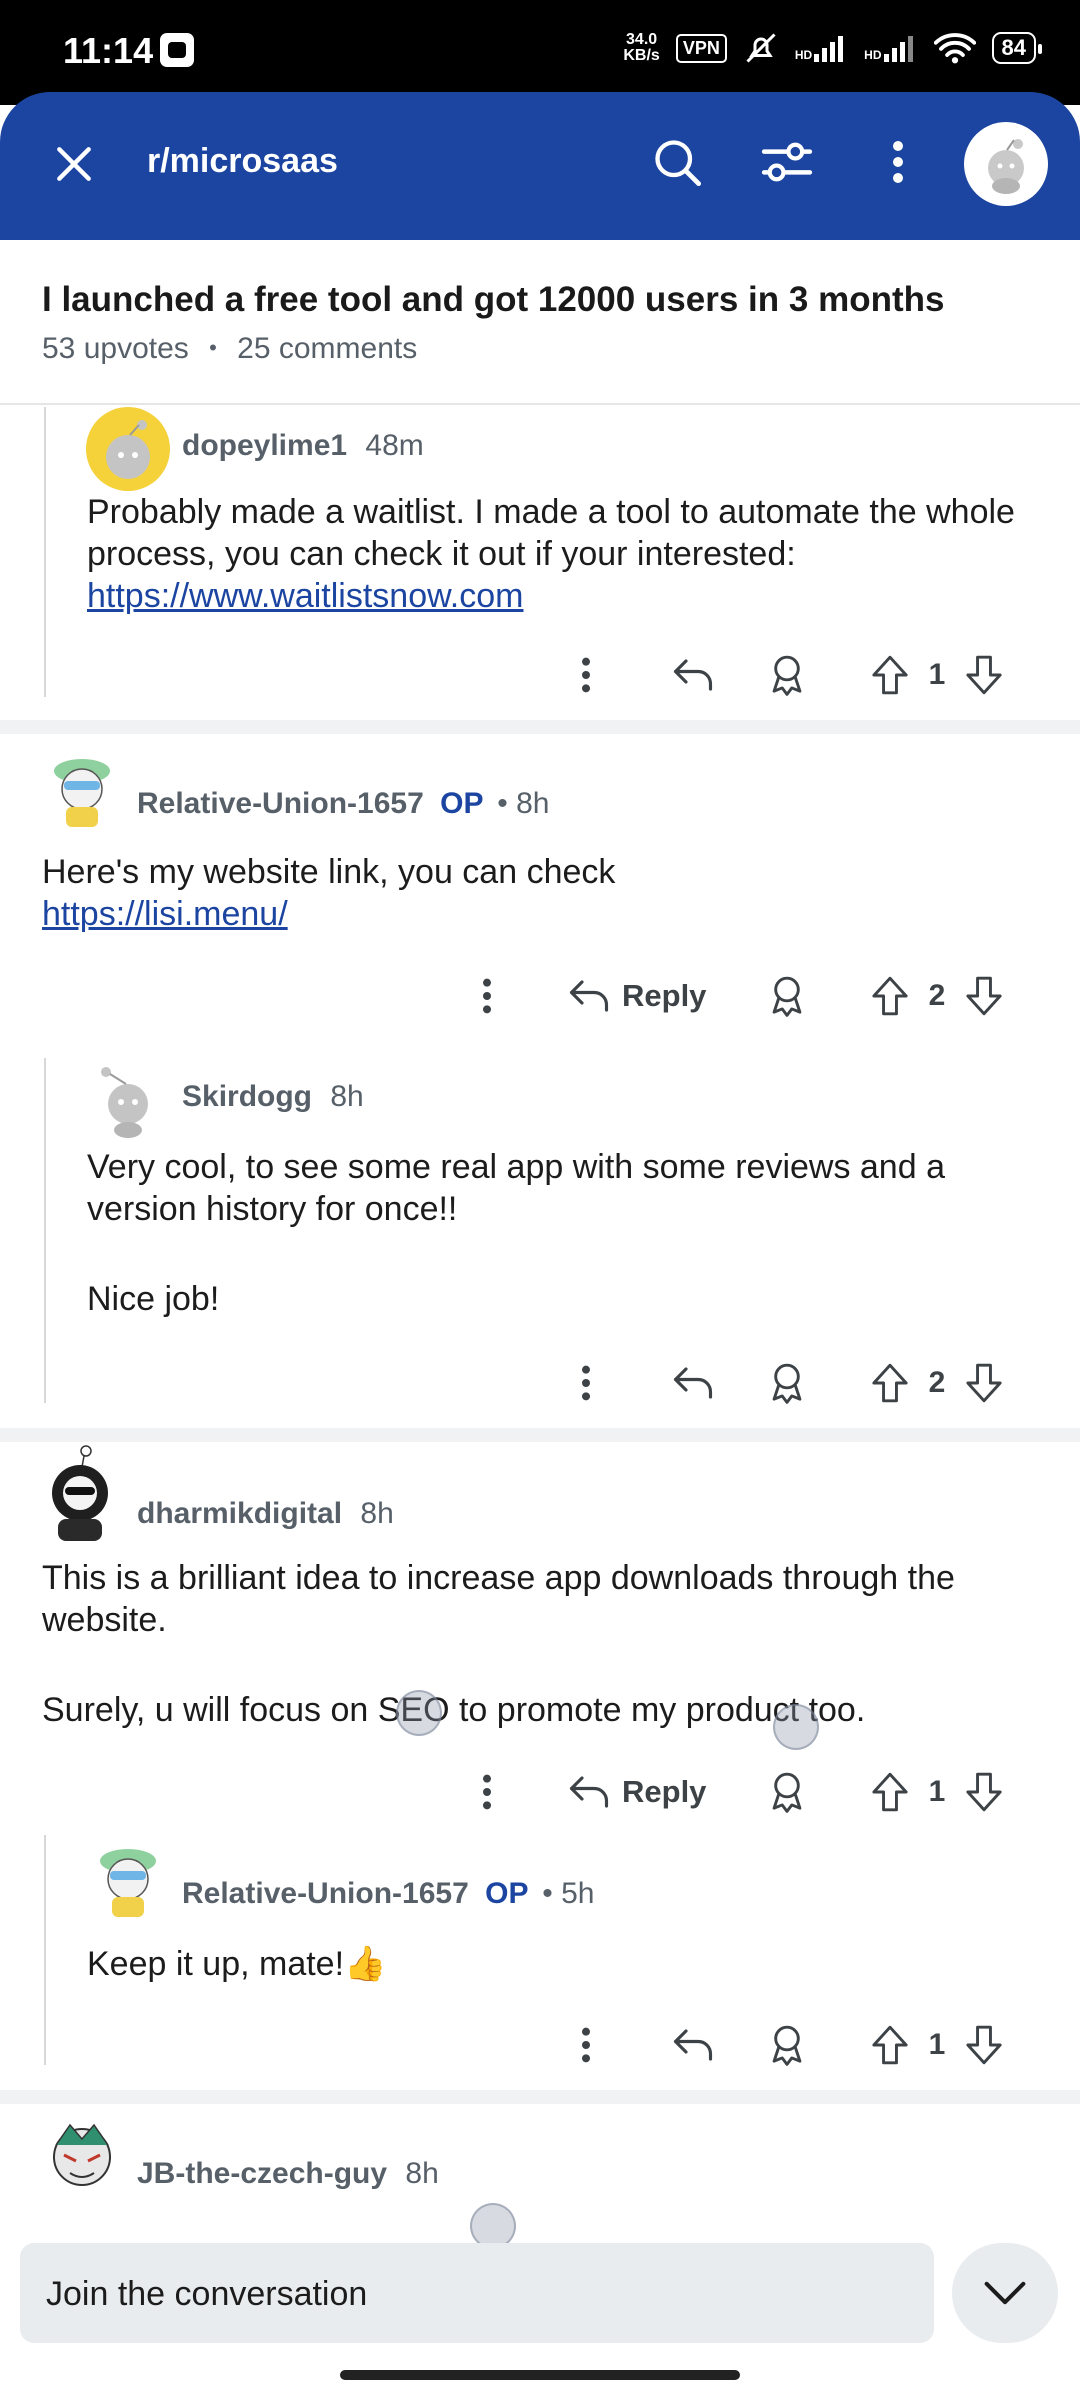 This screenshot has height=2400, width=1080. What do you see at coordinates (540, 2375) in the screenshot?
I see `home-indicator` at bounding box center [540, 2375].